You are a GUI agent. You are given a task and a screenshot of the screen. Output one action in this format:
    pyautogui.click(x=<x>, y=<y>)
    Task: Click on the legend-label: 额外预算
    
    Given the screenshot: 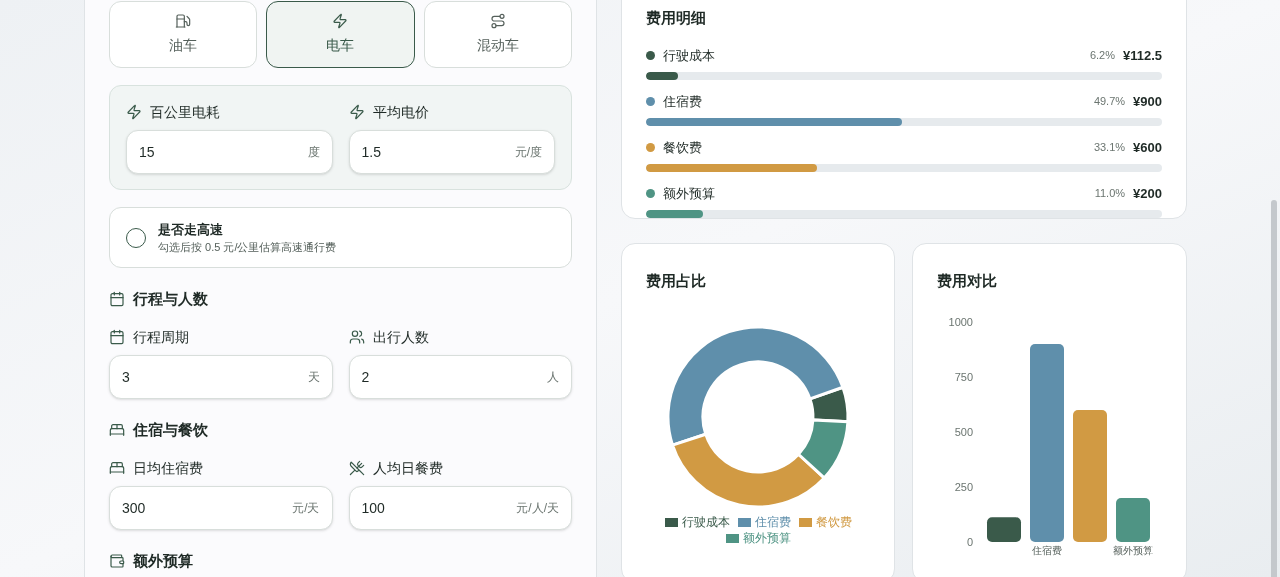 What is the action you would take?
    pyautogui.click(x=766, y=538)
    